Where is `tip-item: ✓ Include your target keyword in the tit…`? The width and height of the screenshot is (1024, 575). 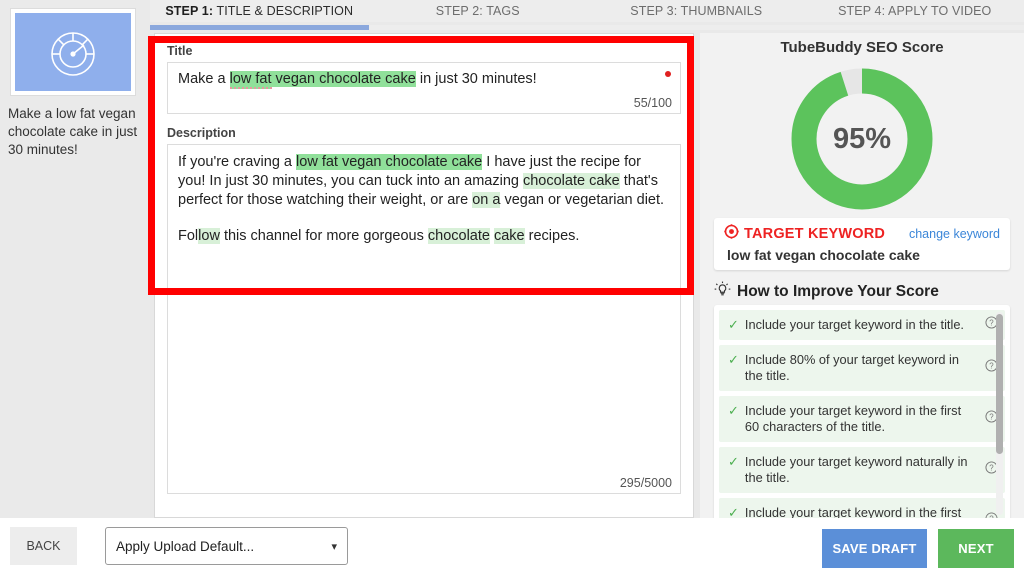
tip-item: ✓ Include your target keyword in the tit… is located at coordinates (862, 325).